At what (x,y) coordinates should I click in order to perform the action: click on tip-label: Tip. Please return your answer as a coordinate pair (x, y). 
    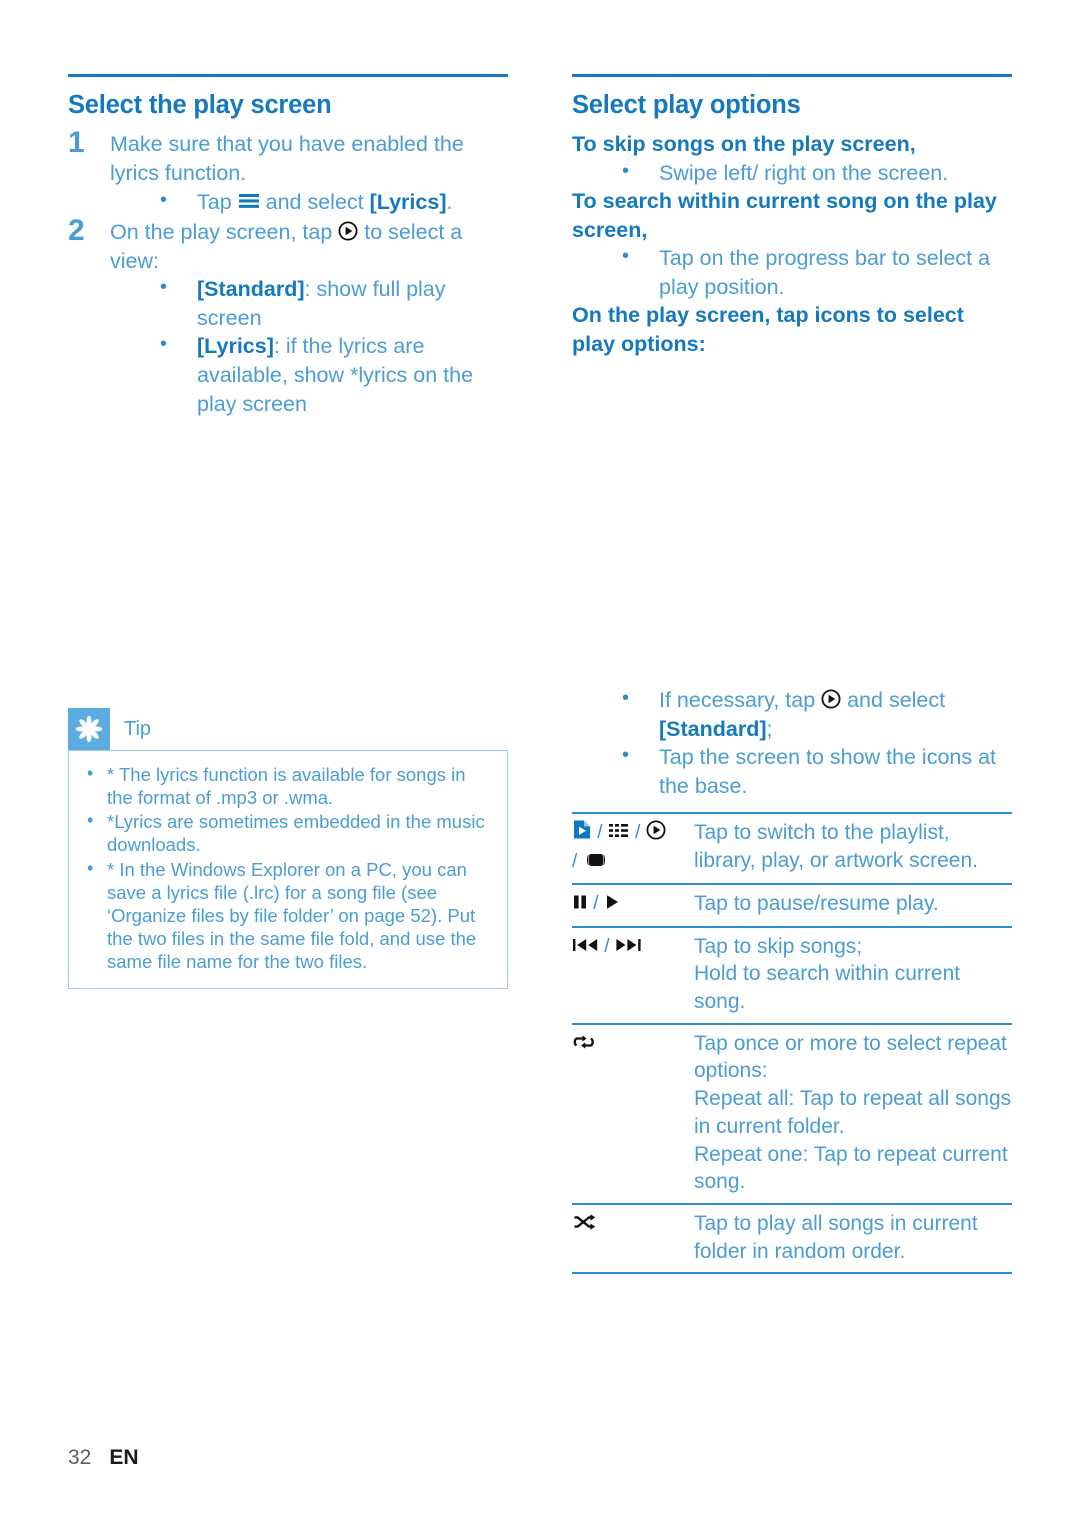
    Looking at the image, I should click on (138, 728).